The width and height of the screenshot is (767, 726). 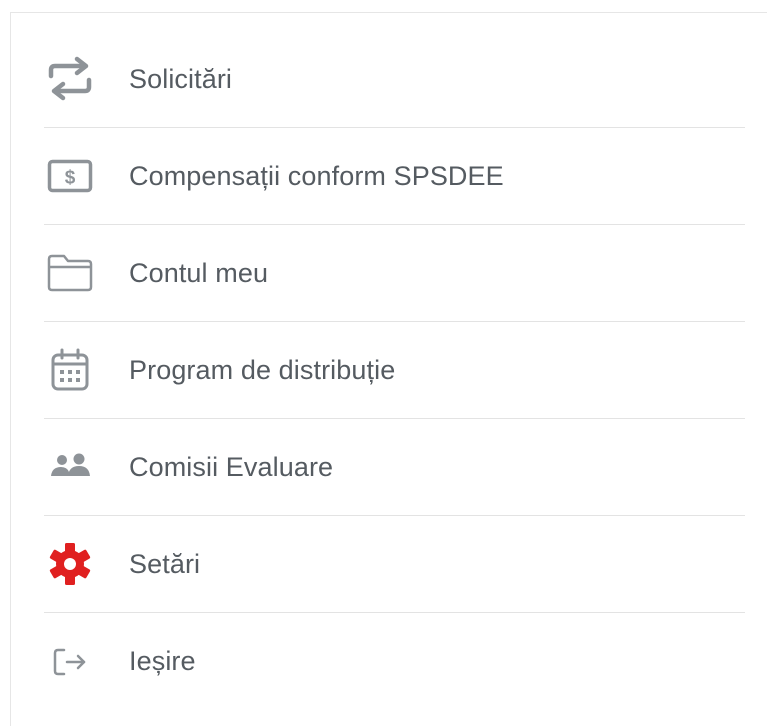 I want to click on dollar-bill-icon: $, so click(x=70, y=176).